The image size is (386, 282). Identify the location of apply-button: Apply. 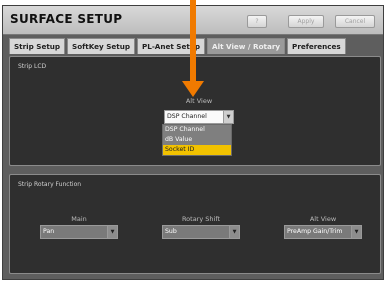
(306, 21).